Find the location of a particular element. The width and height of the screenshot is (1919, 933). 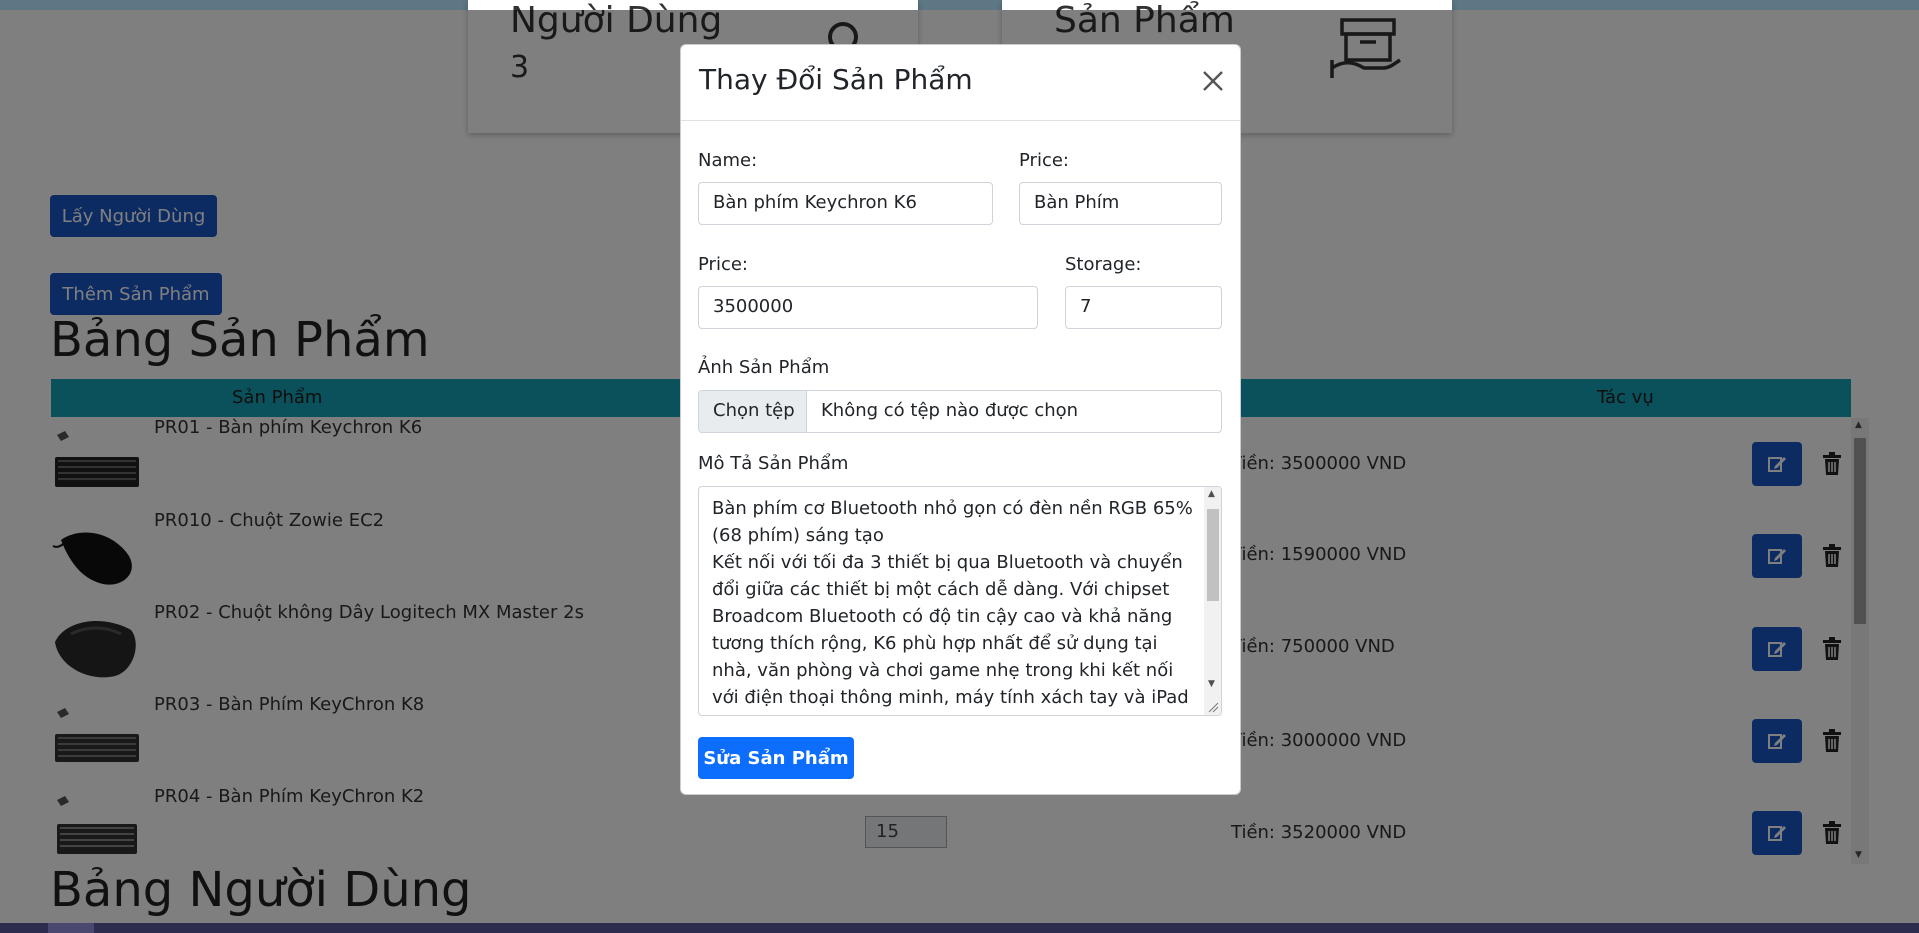

category-label: Price: is located at coordinates (1044, 160).